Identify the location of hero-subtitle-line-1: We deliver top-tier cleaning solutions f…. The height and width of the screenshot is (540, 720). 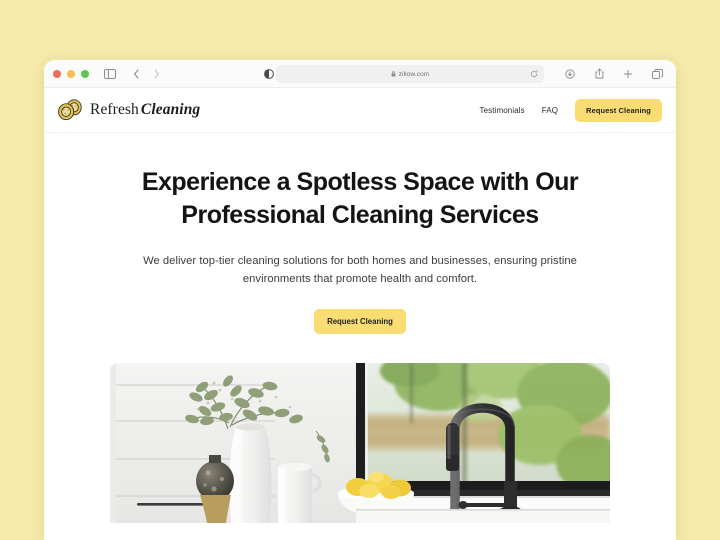
(340, 260).